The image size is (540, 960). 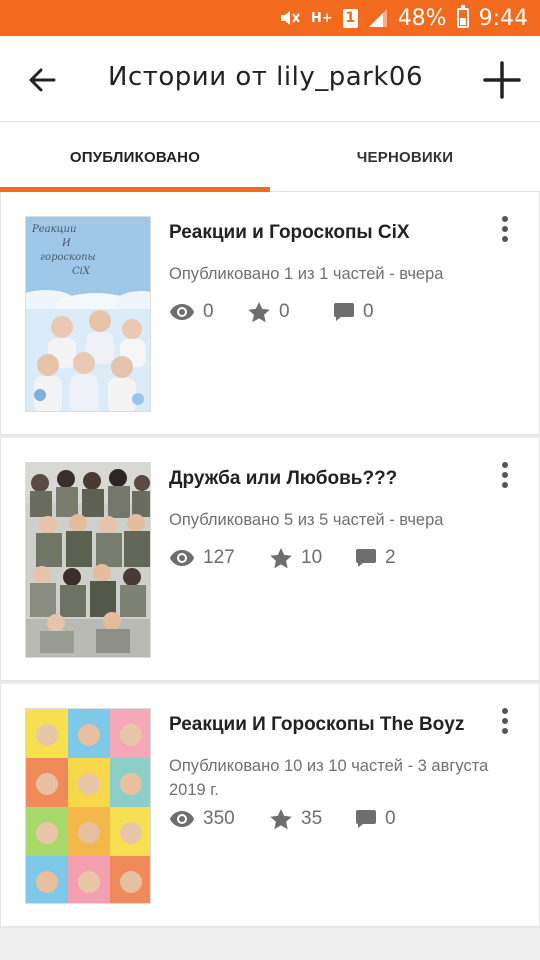 I want to click on story-stats: 0 0 0, so click(x=271, y=312).